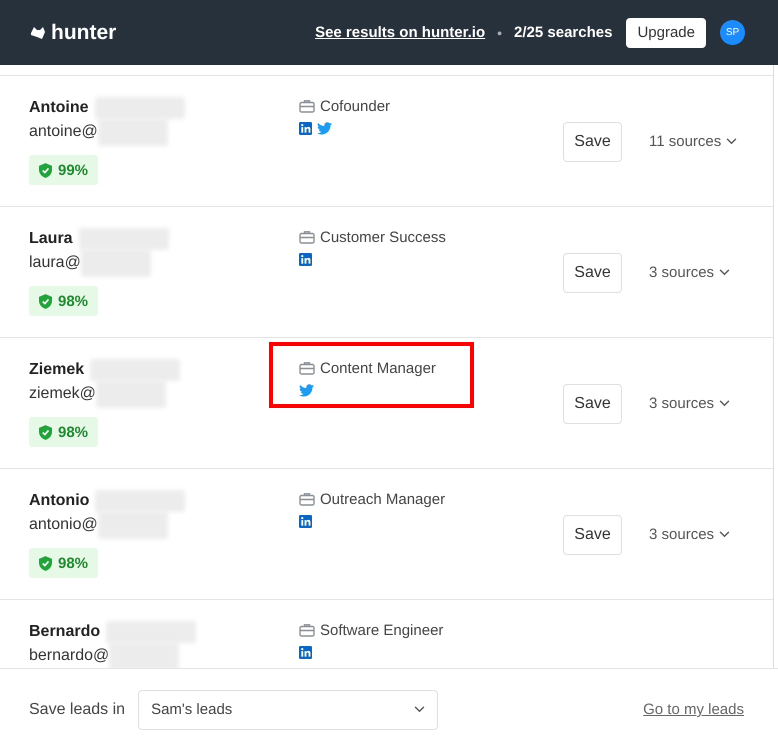 Image resolution: width=778 pixels, height=750 pixels. What do you see at coordinates (83, 32) in the screenshot?
I see `logo-wordmark: hunter` at bounding box center [83, 32].